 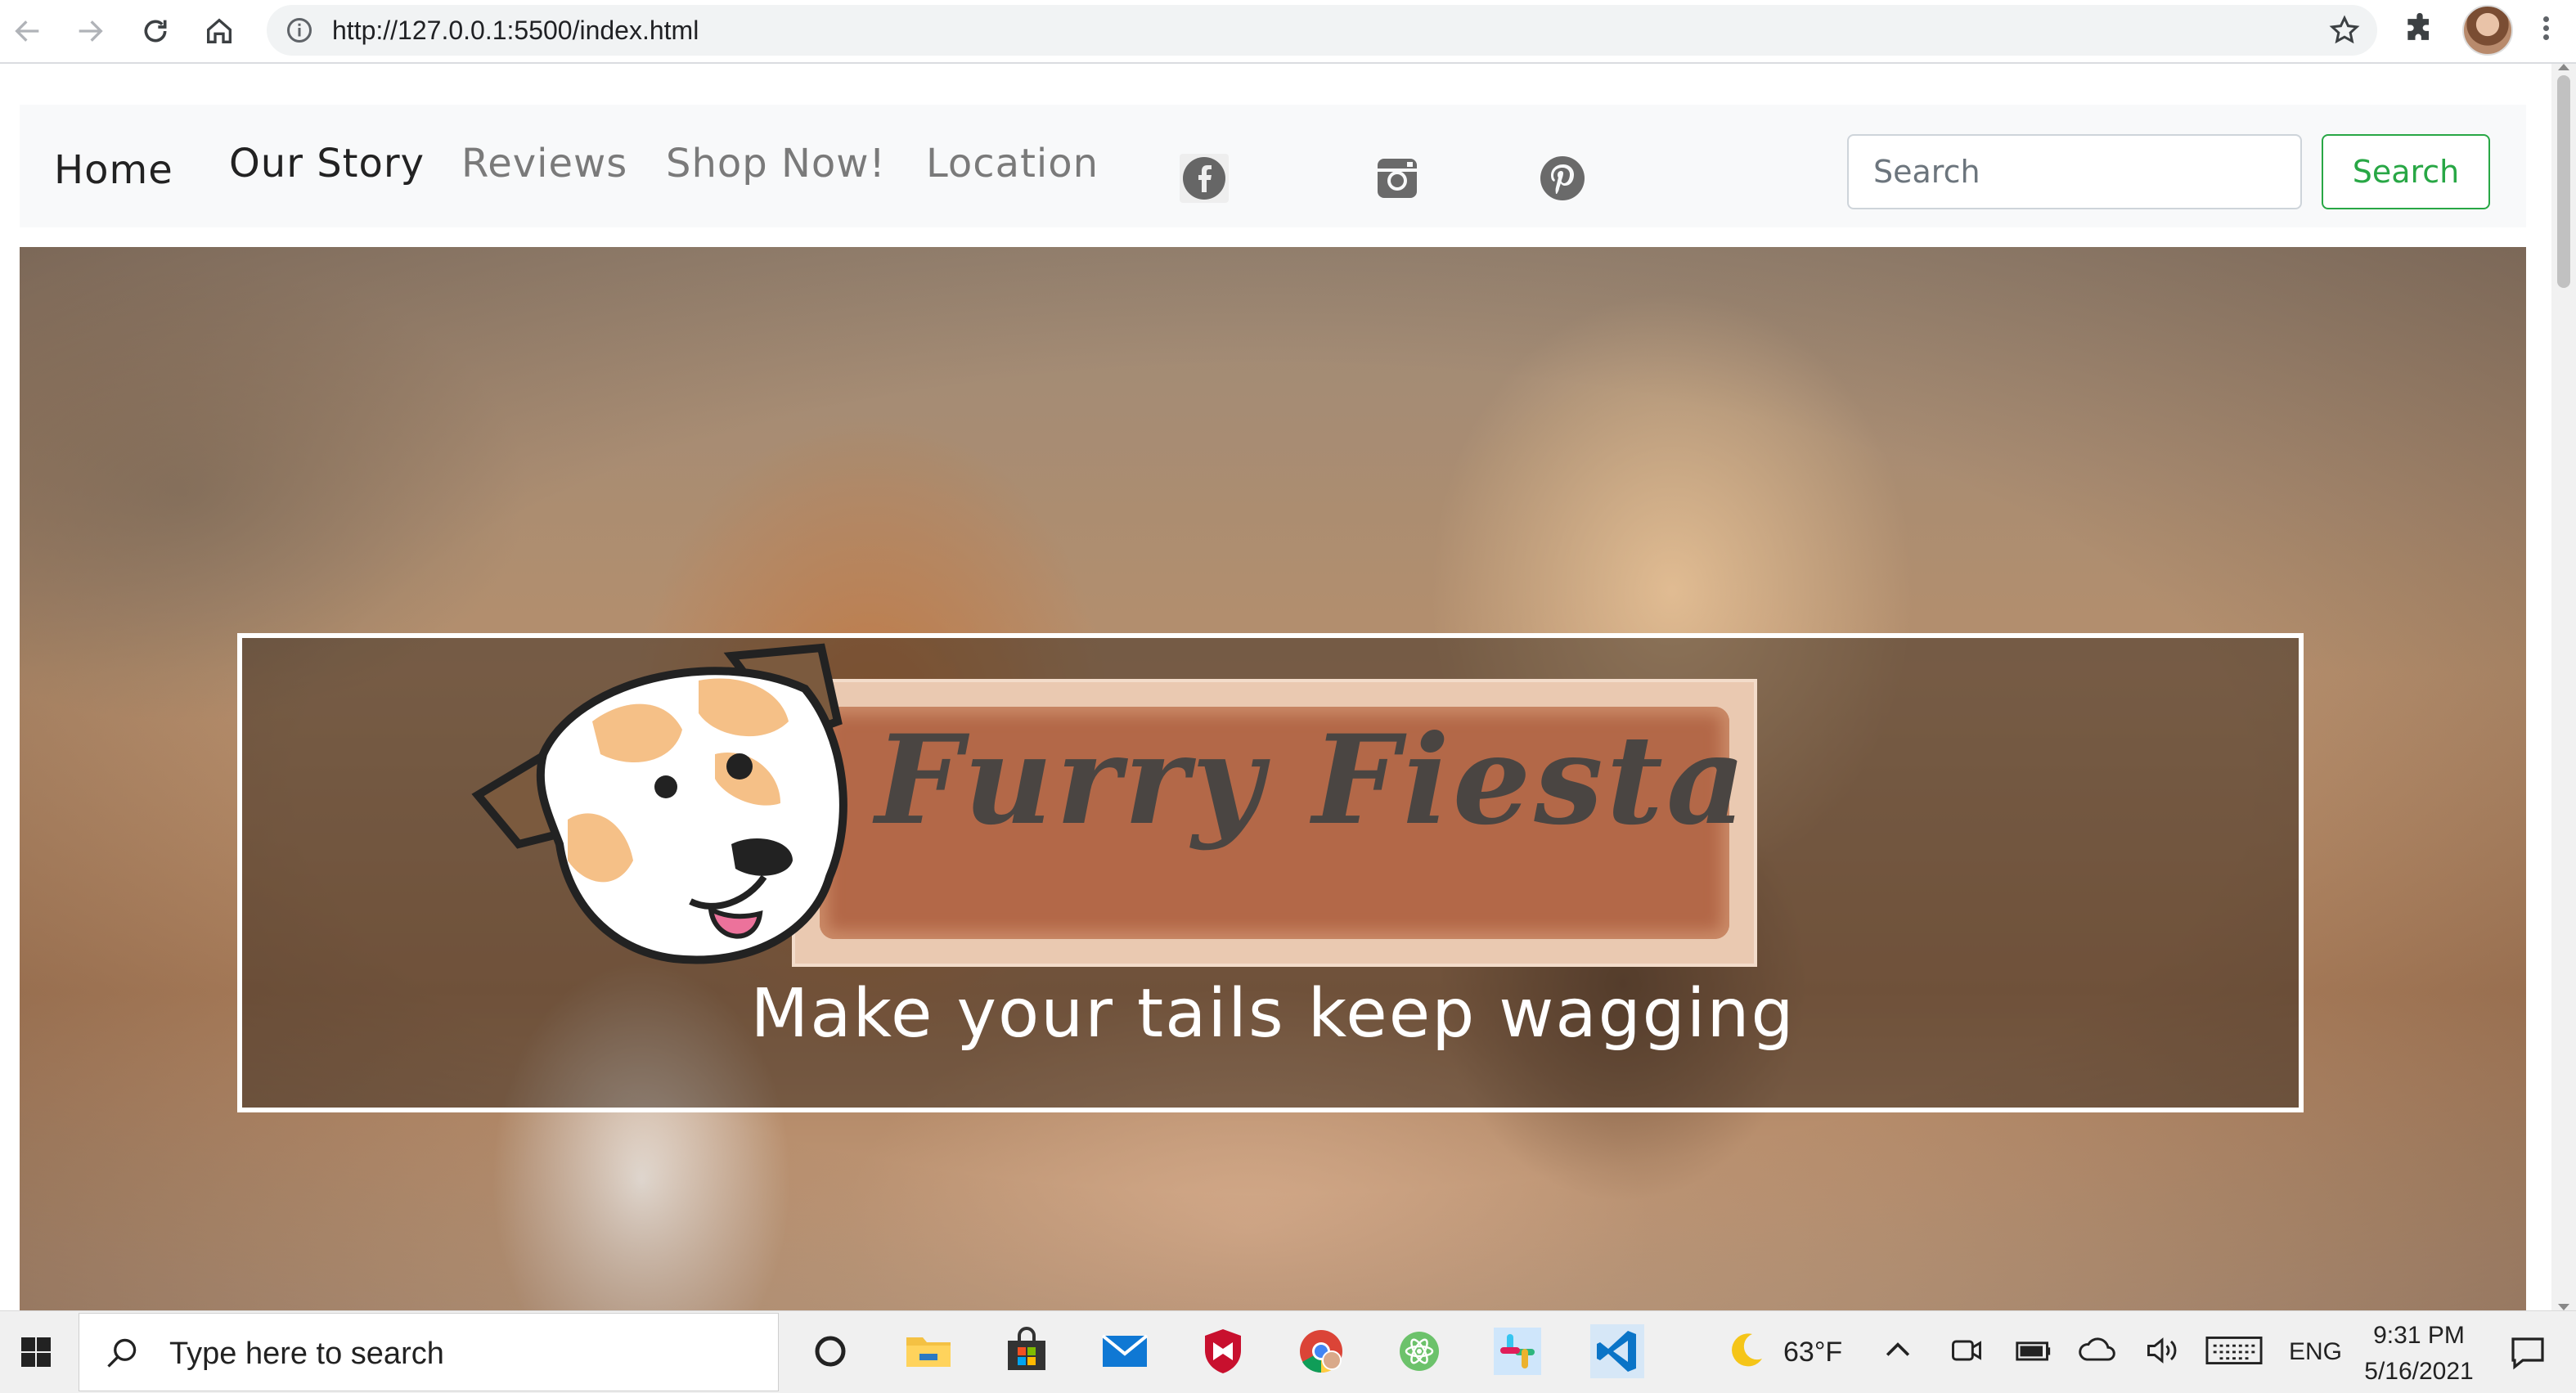 What do you see at coordinates (776, 163) in the screenshot?
I see `nav-link-shop-now: Shop Now!` at bounding box center [776, 163].